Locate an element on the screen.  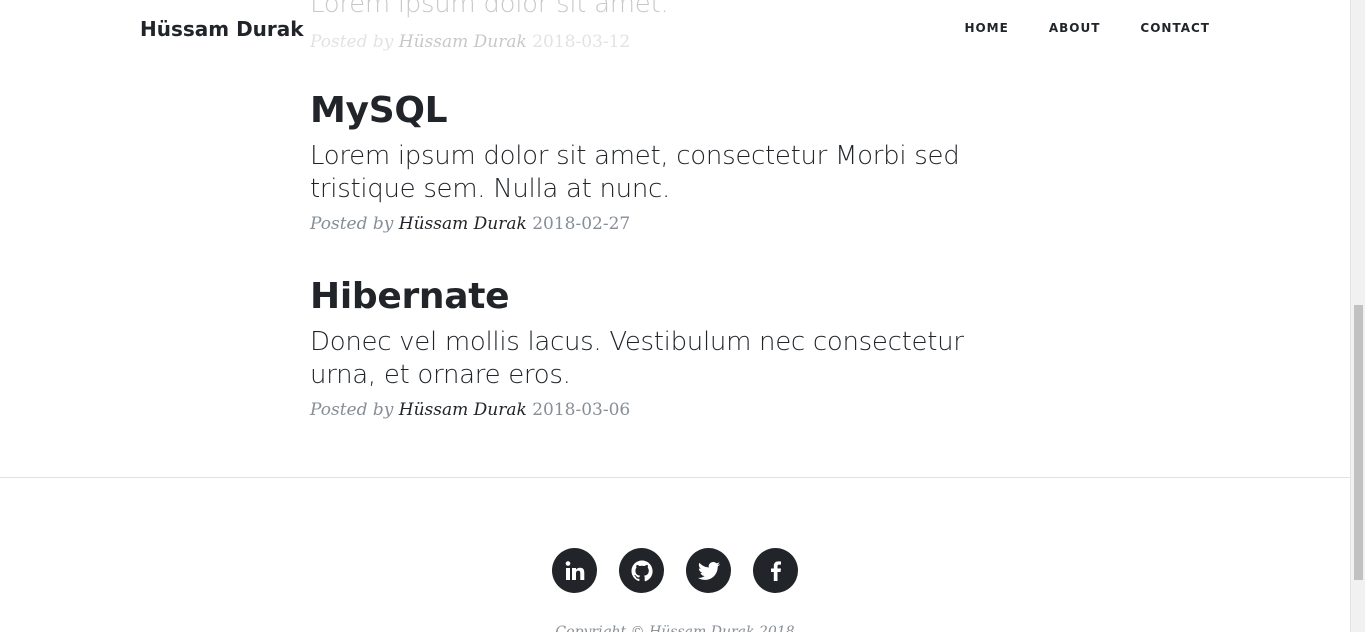
post-meta: Posted by Hüssam Durak 2018-02-27 is located at coordinates (670, 224).